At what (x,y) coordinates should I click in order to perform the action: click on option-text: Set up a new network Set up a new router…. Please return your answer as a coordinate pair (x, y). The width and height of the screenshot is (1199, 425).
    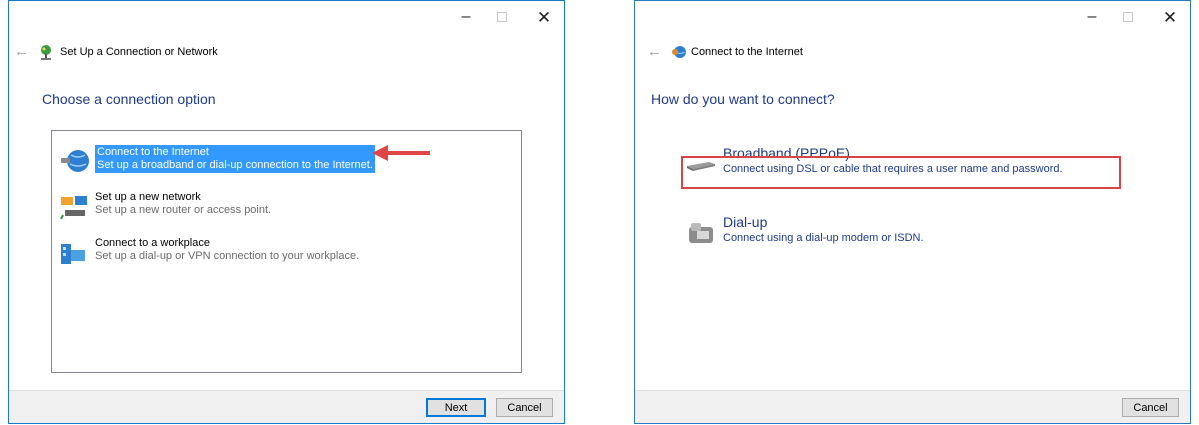
    Looking at the image, I should click on (183, 204).